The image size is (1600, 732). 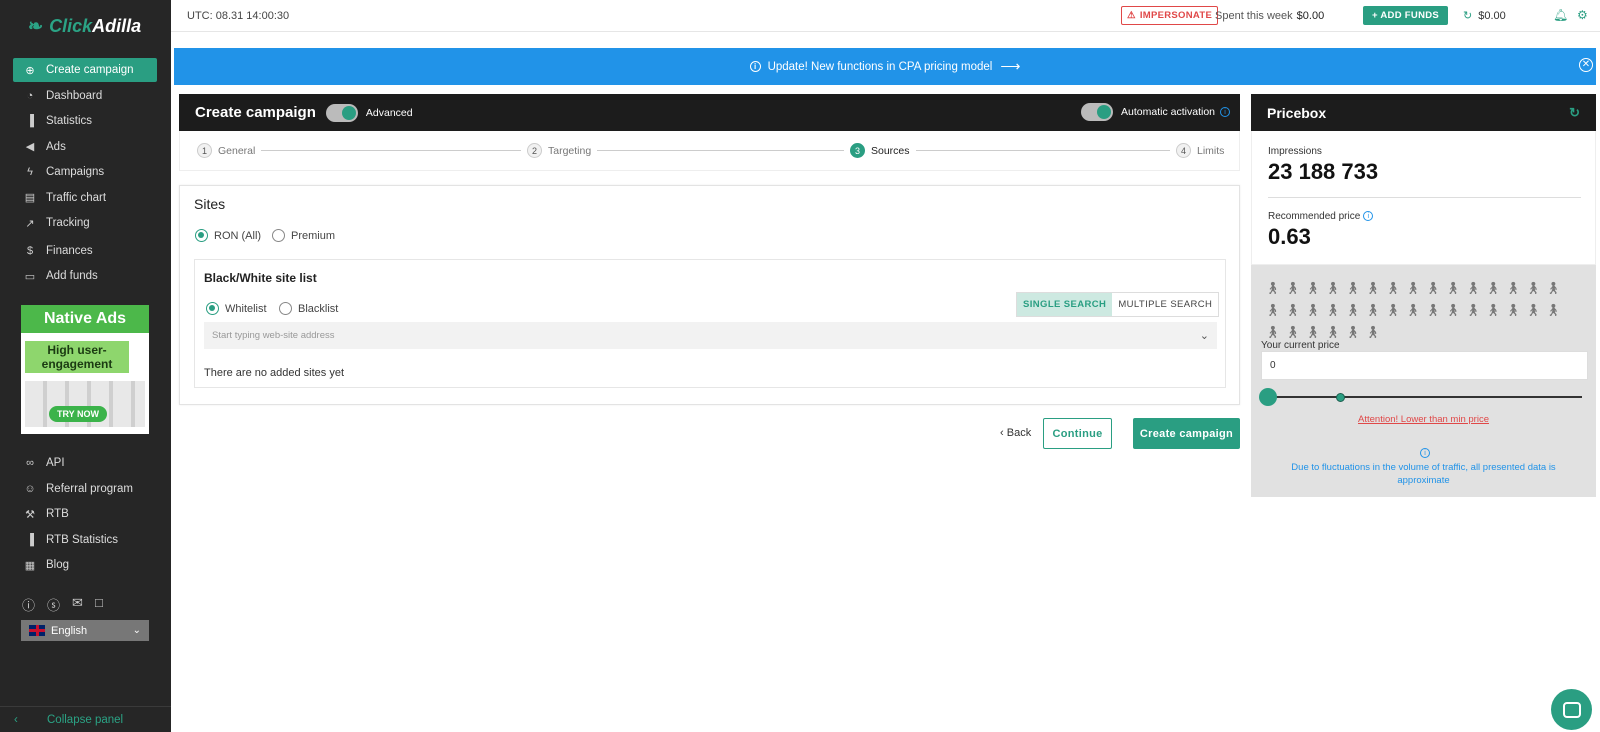 I want to click on ron-all-radio: RON (All), so click(x=228, y=235).